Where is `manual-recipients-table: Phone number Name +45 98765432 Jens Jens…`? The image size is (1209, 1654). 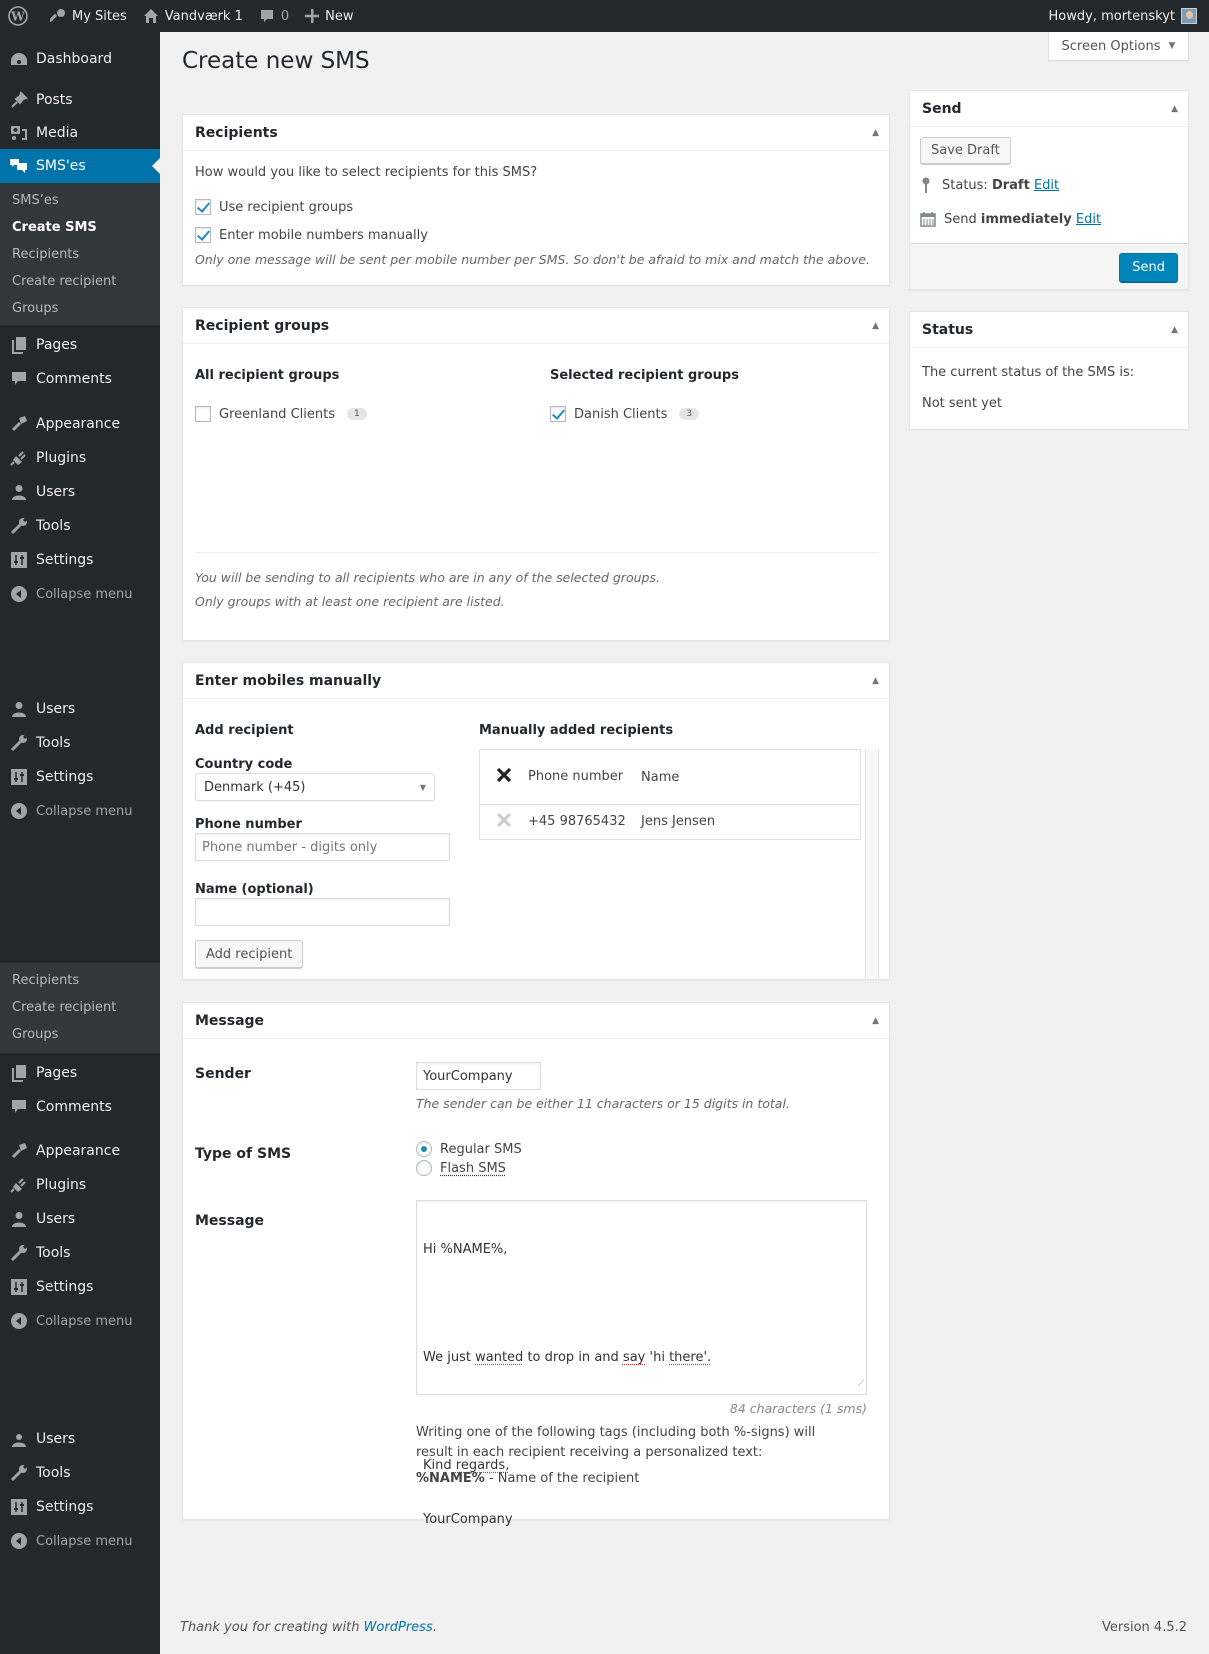 manual-recipients-table: Phone number Name +45 98765432 Jens Jens… is located at coordinates (670, 794).